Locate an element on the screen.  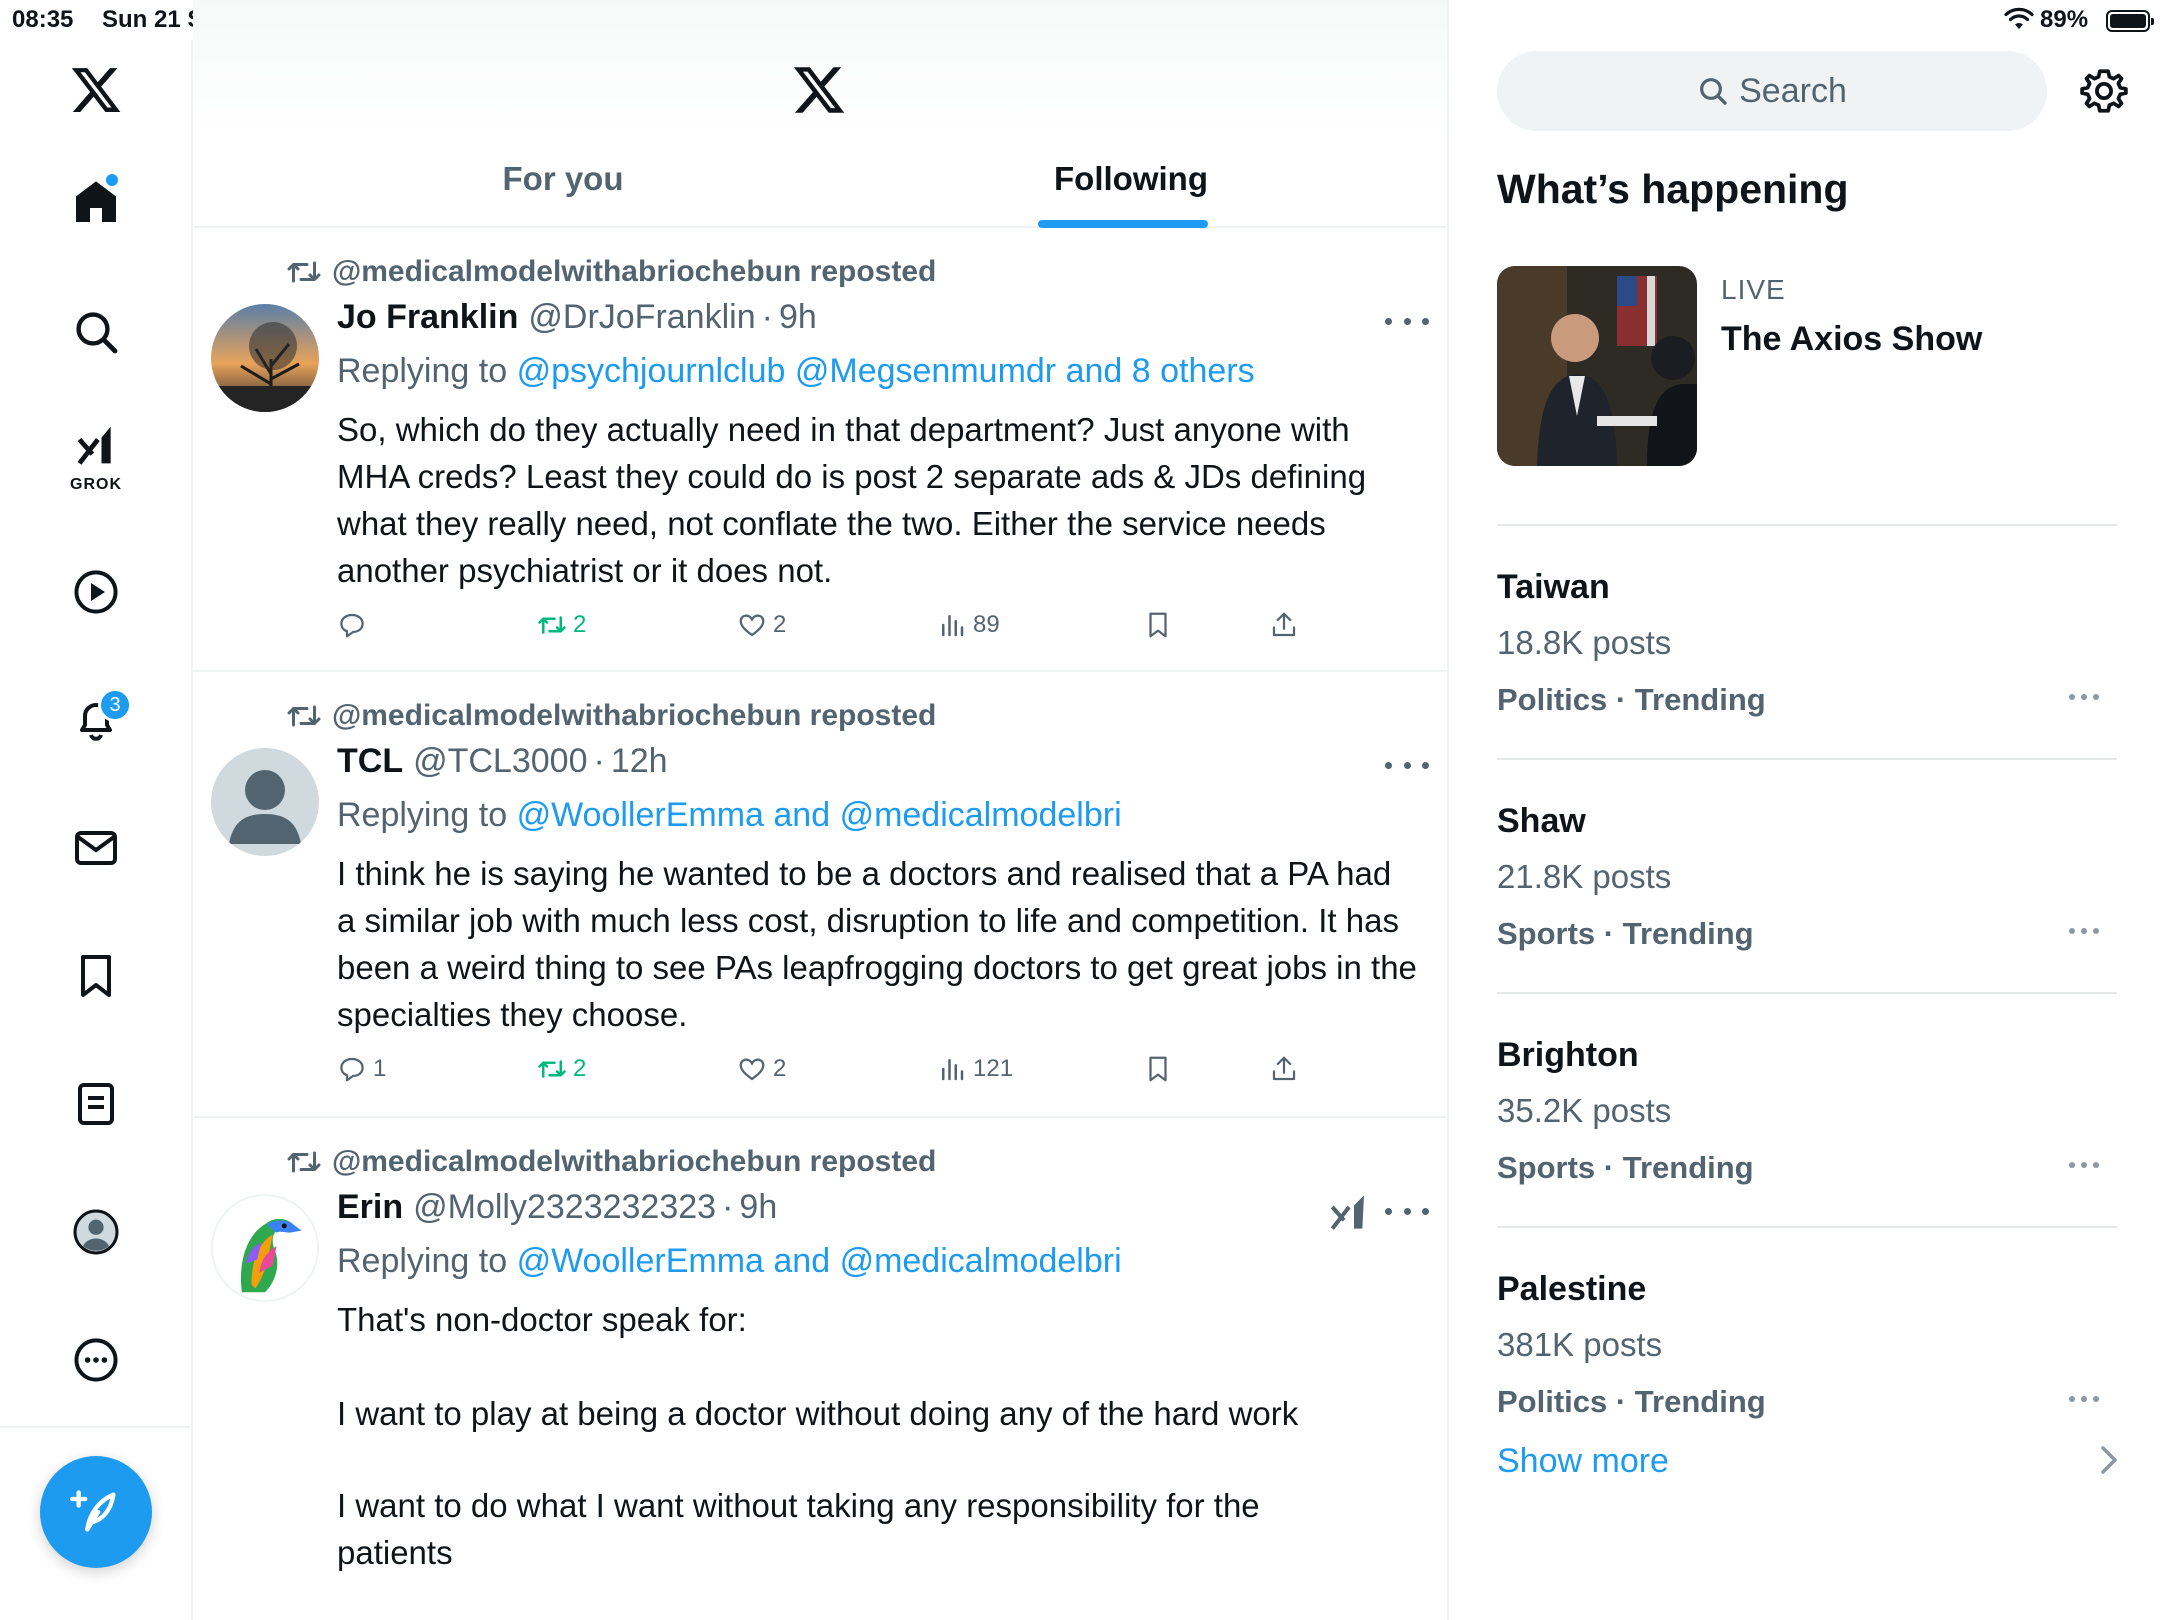
post-text: That's non-doctor speak for: is located at coordinates (542, 1319).